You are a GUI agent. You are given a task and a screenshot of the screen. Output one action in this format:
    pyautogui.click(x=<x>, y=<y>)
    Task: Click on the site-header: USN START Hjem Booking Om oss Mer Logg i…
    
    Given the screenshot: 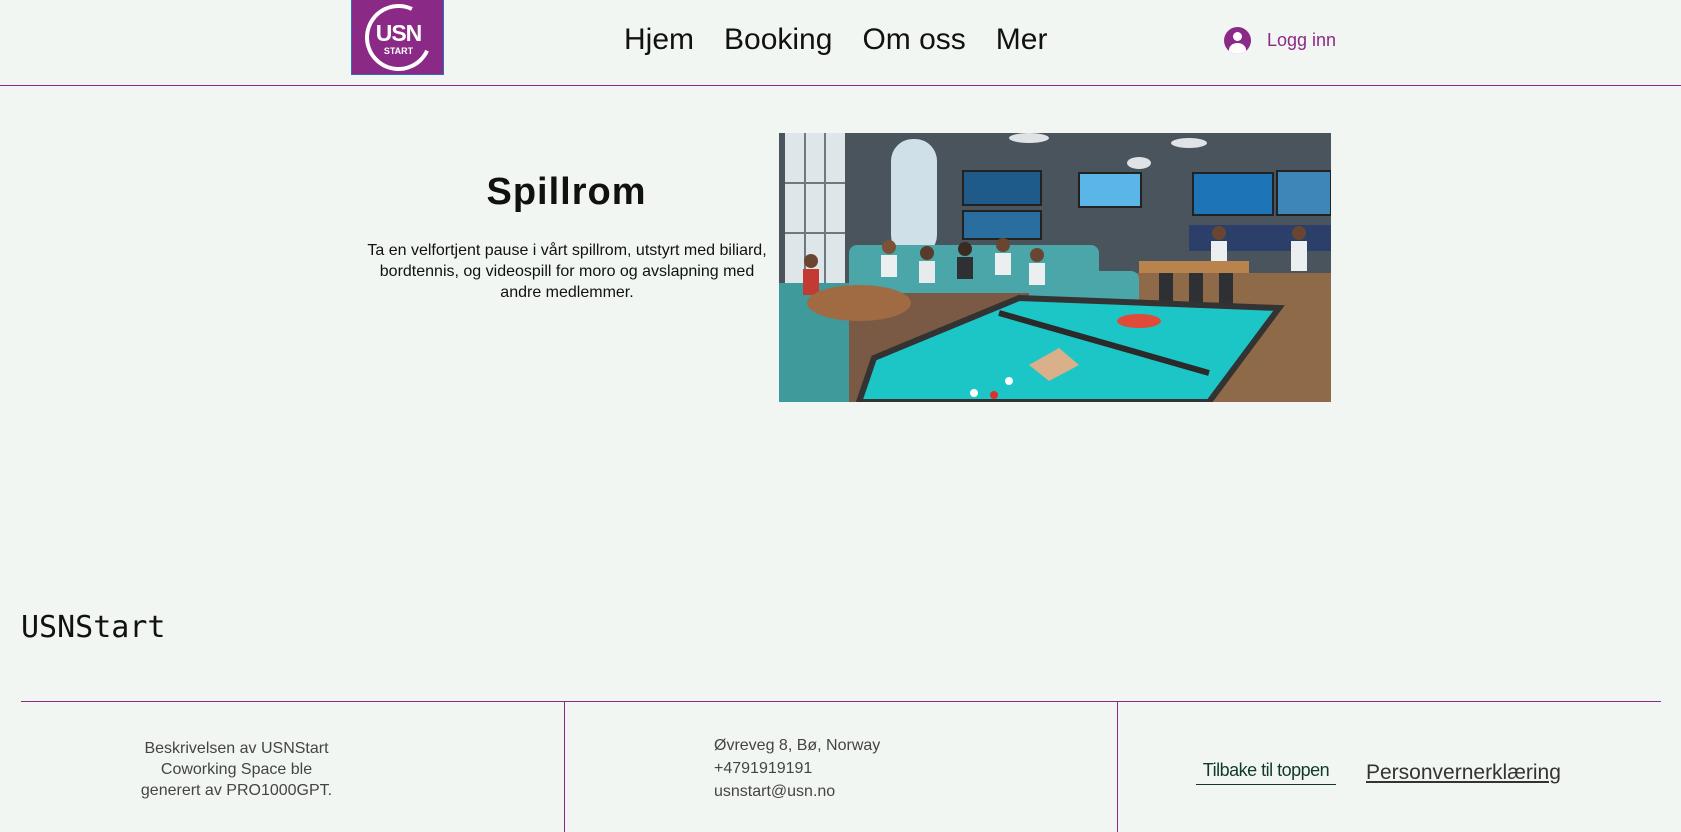 What is the action you would take?
    pyautogui.click(x=840, y=43)
    